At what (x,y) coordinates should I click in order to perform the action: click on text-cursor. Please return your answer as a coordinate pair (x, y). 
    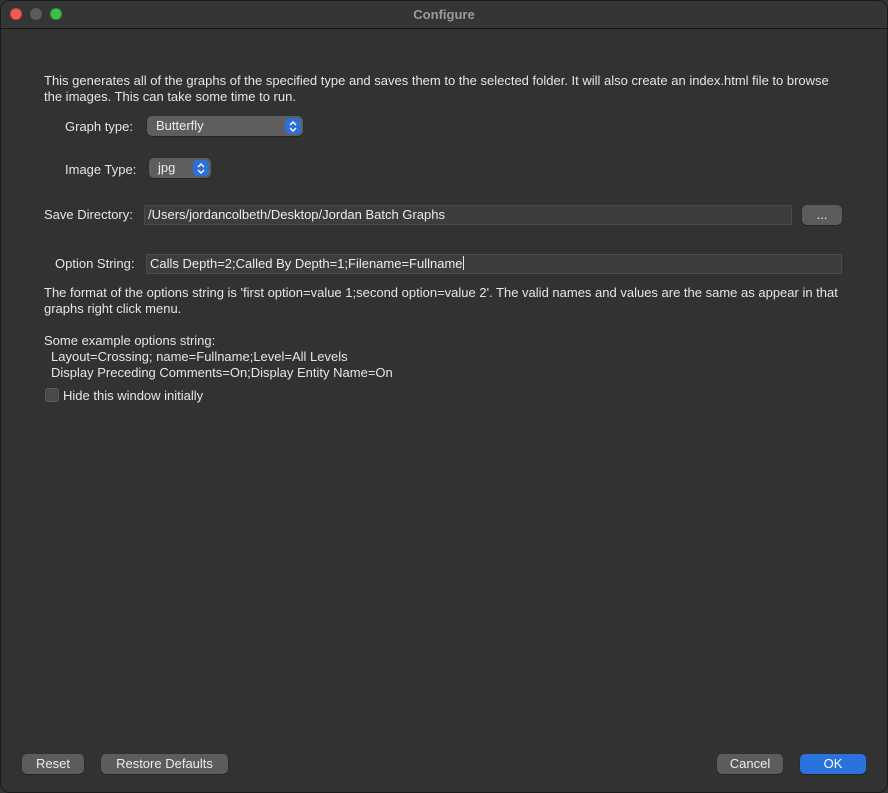
    Looking at the image, I should click on (463, 263).